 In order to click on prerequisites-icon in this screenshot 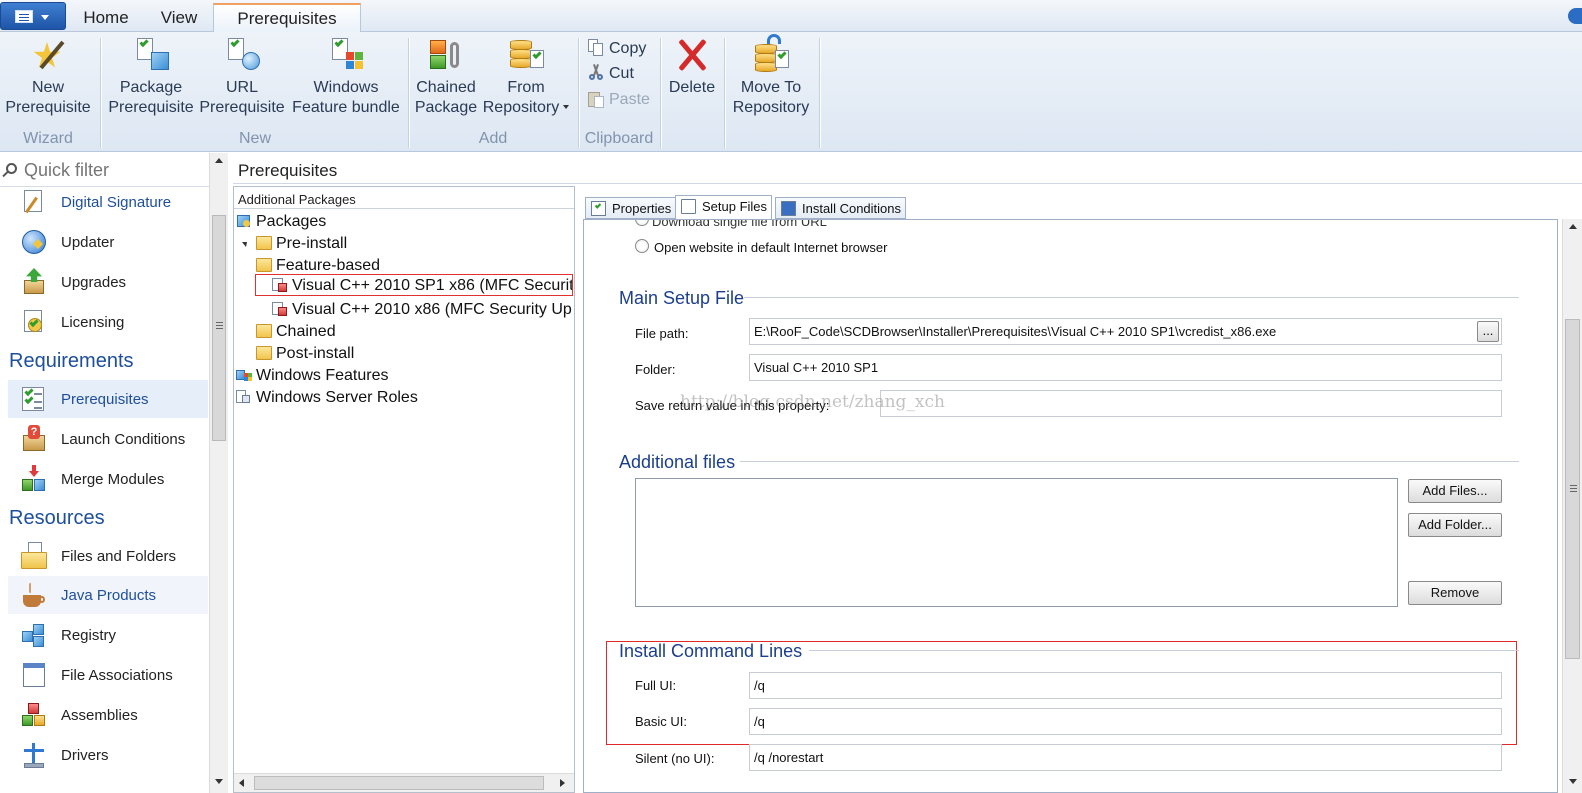, I will do `click(34, 399)`.